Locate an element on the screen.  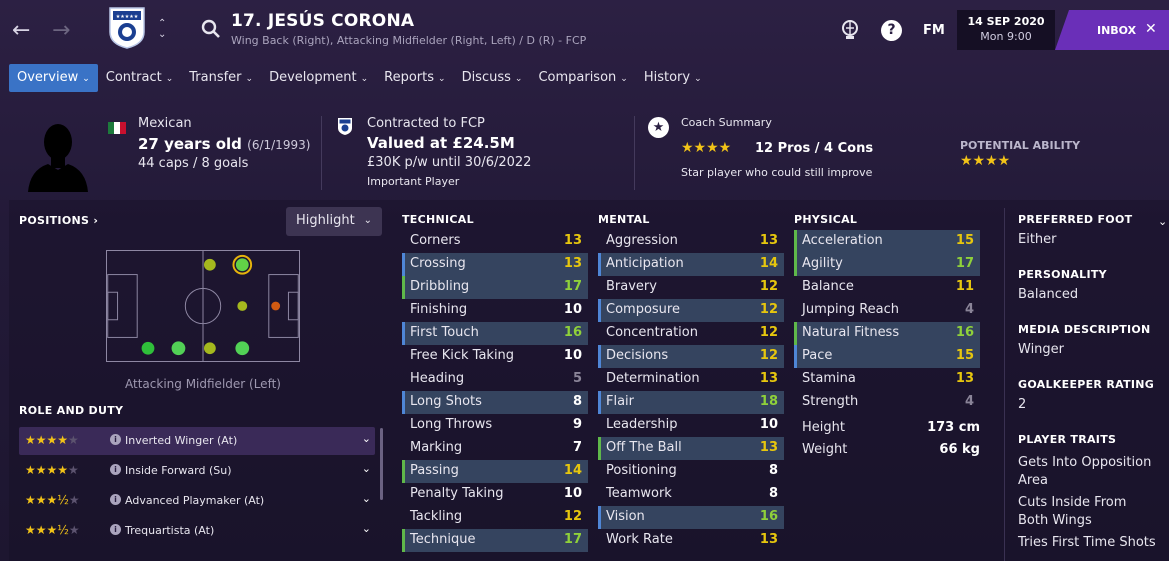
attribute-value: 12 is located at coordinates (768, 355).